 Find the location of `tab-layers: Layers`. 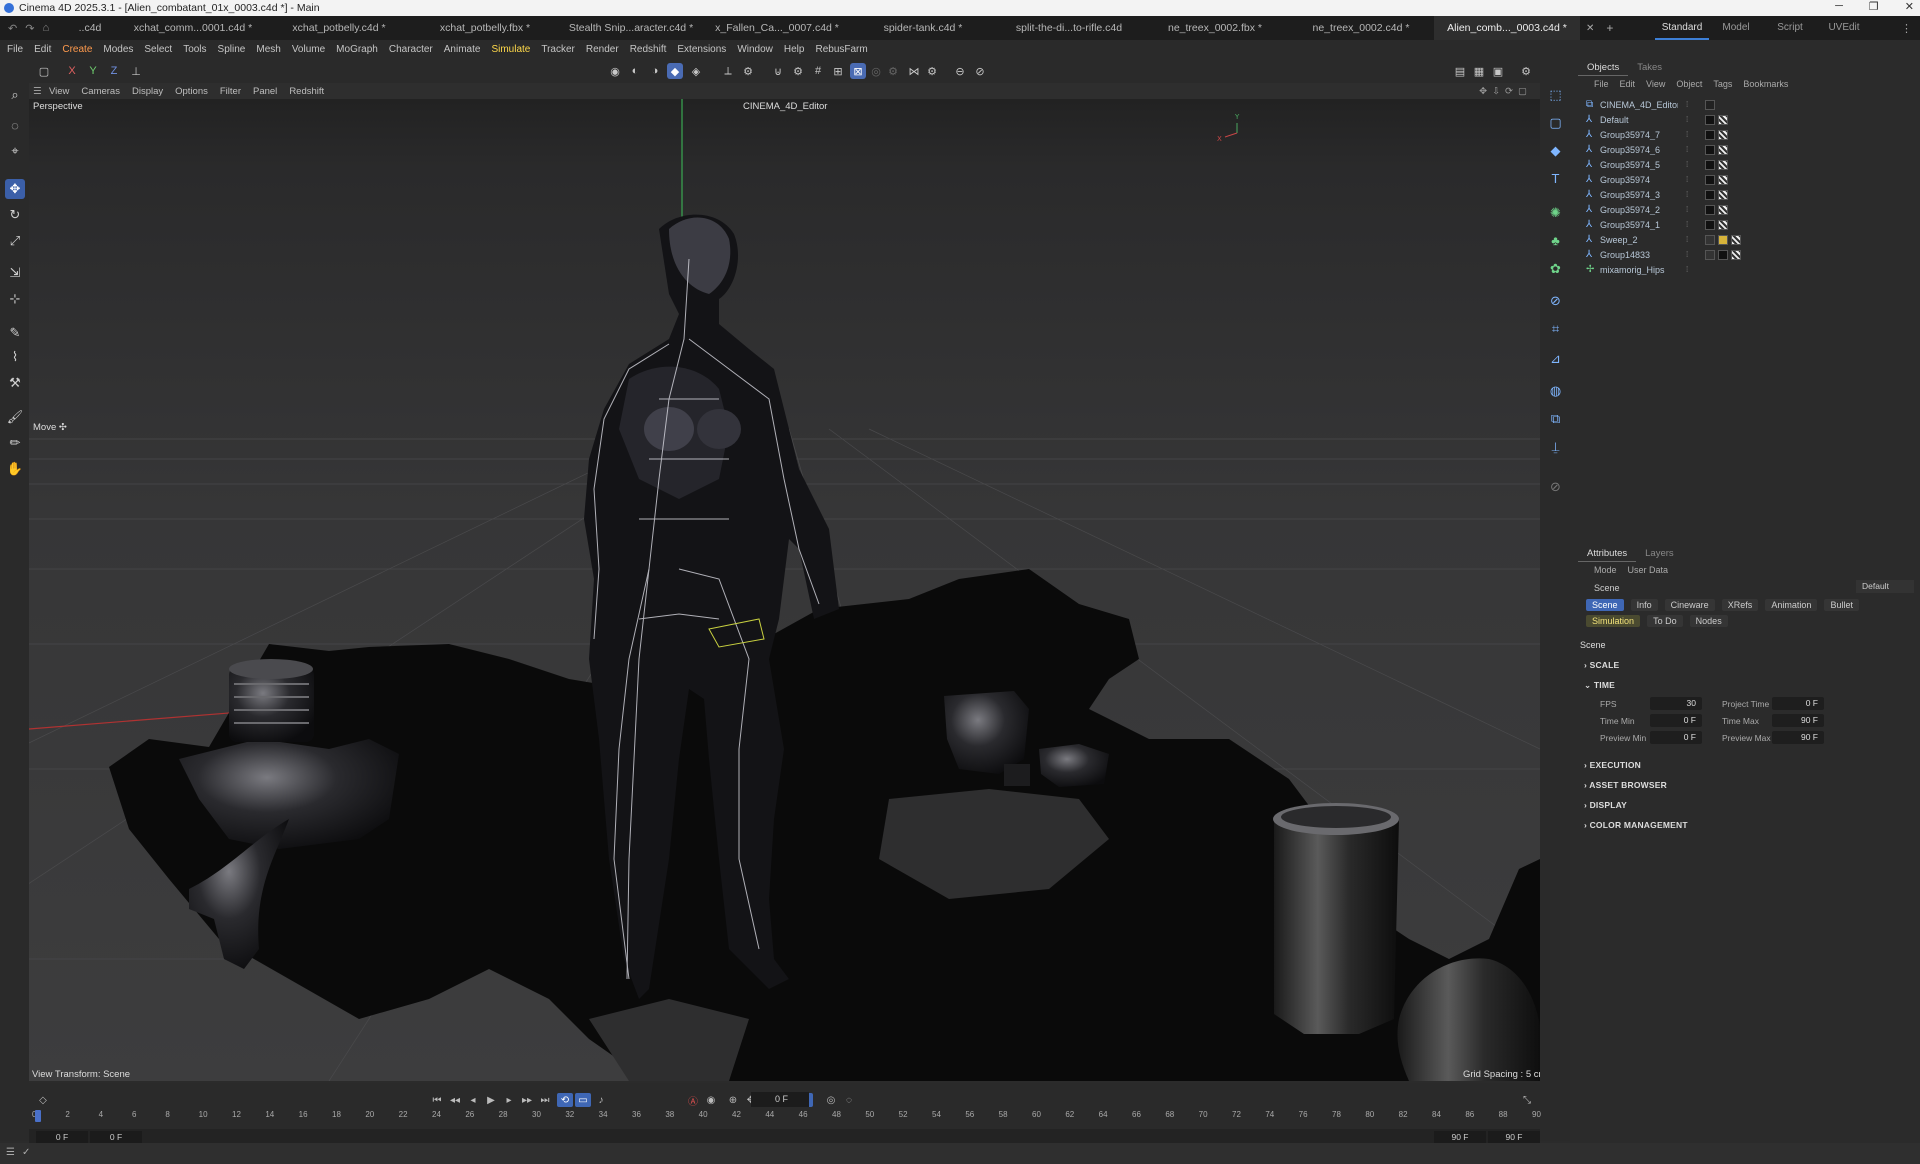

tab-layers: Layers is located at coordinates (1659, 553).